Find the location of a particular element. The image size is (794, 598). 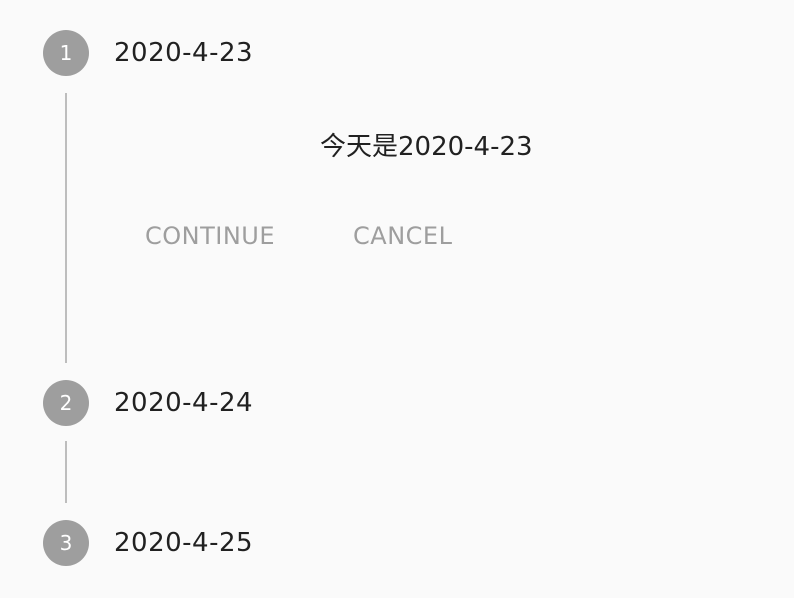

step-1-controls: CONTINUE CANCEL is located at coordinates (298, 236).